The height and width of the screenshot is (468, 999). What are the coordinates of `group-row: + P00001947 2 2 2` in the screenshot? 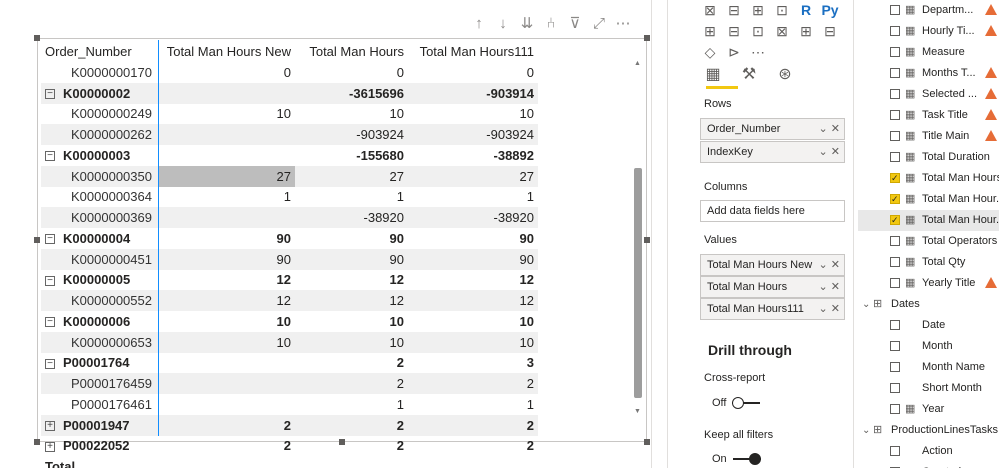 It's located at (289, 425).